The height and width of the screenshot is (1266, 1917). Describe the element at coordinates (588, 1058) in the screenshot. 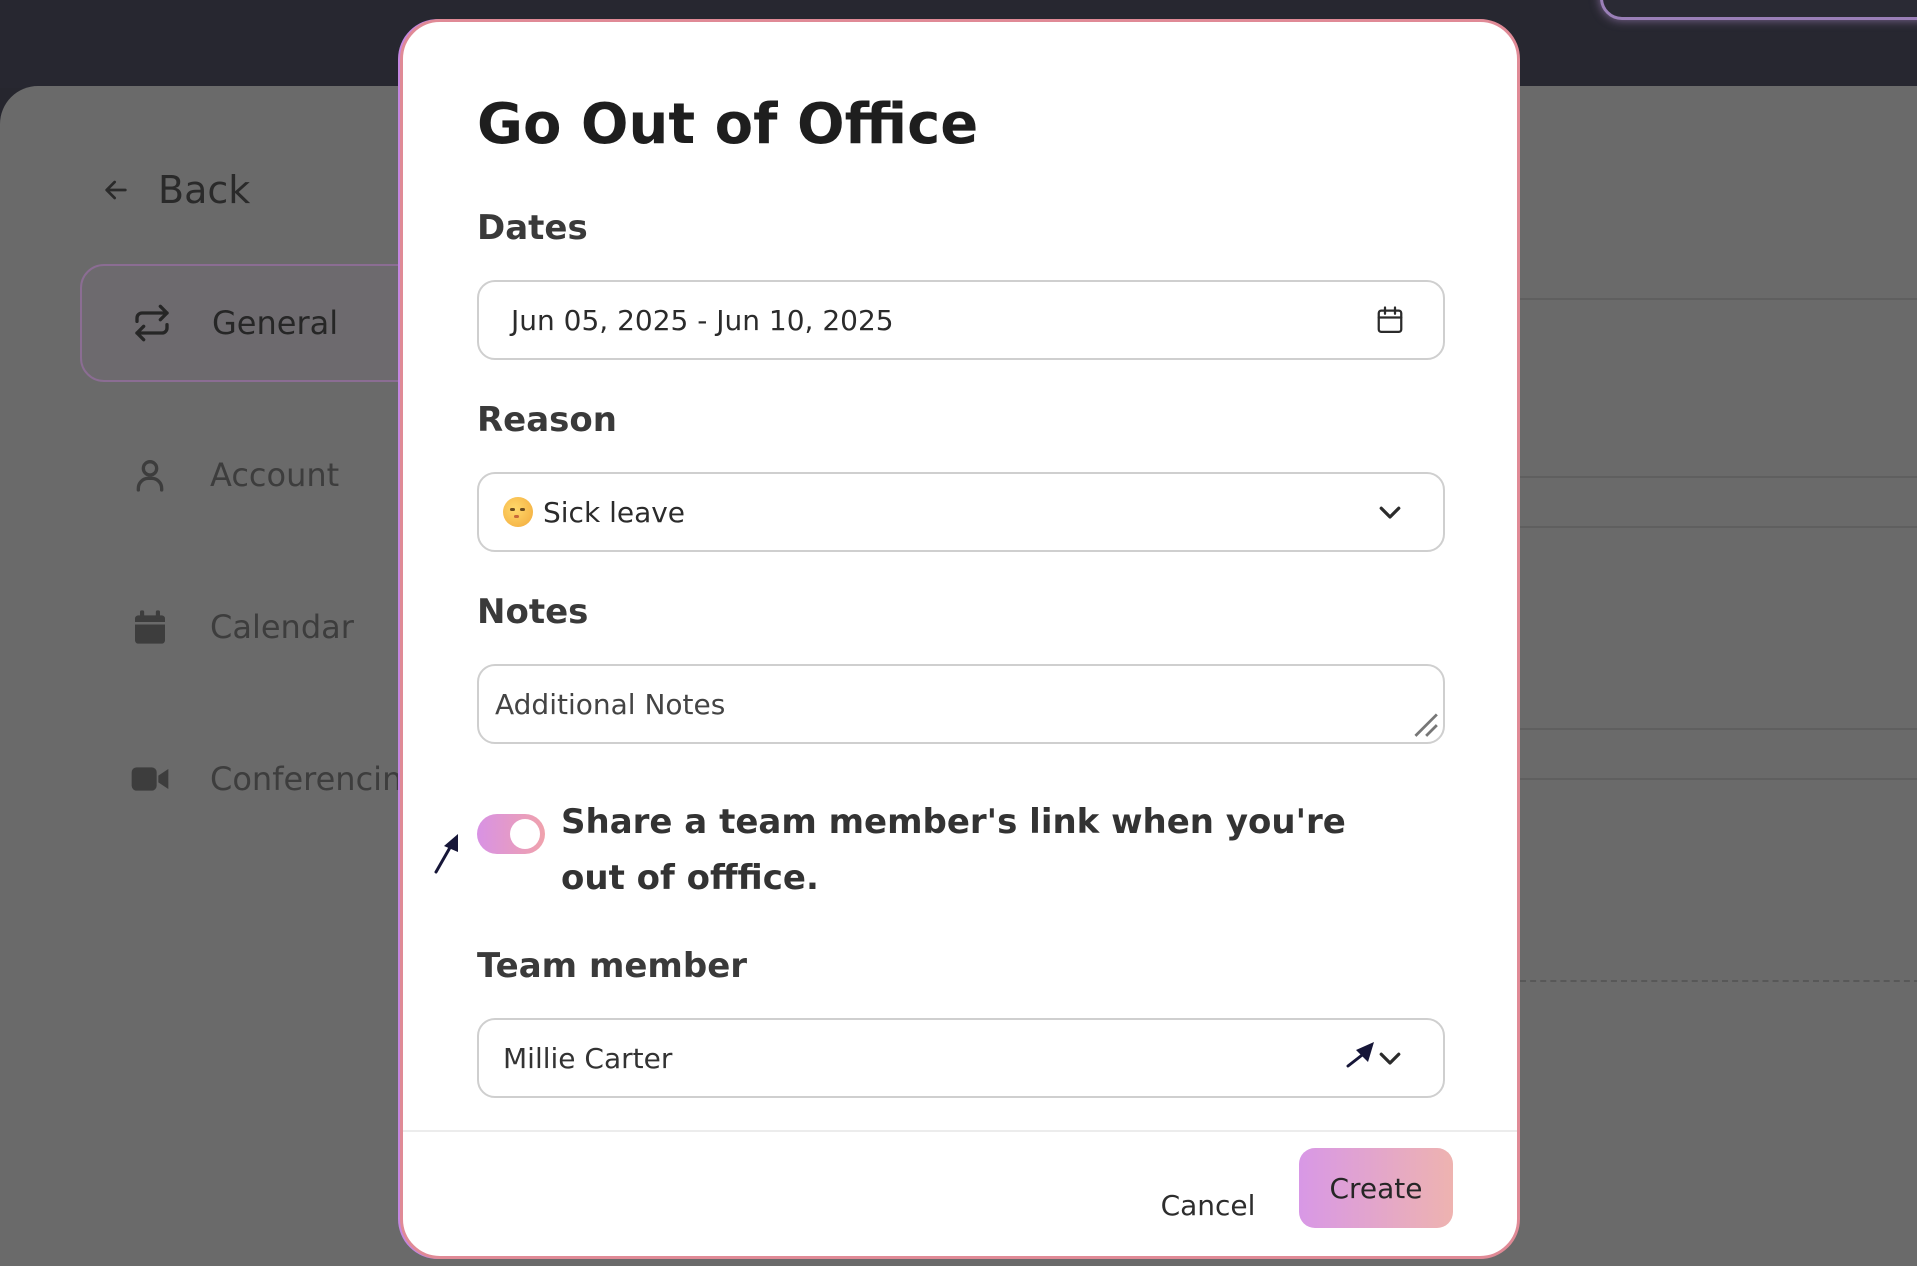

I see `team-member-value: Millie Carter` at that location.